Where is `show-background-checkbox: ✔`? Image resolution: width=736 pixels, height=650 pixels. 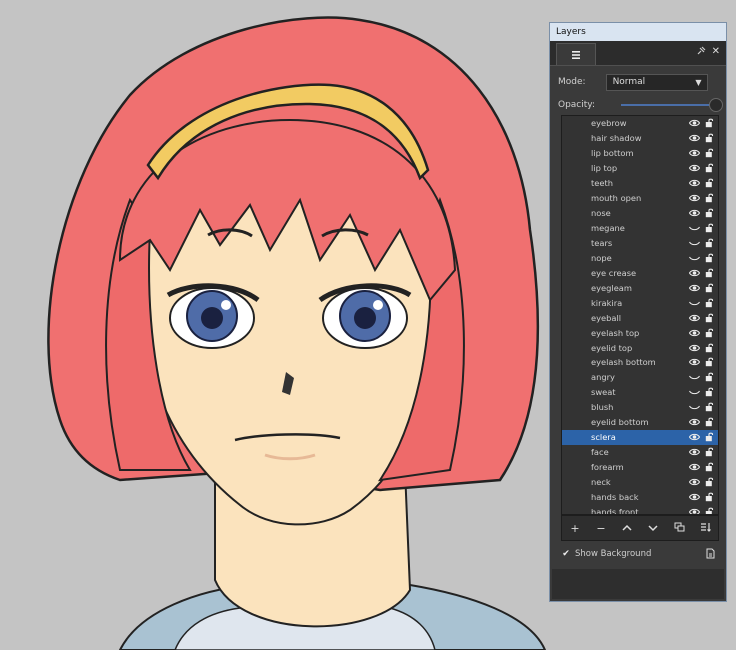 show-background-checkbox: ✔ is located at coordinates (566, 554).